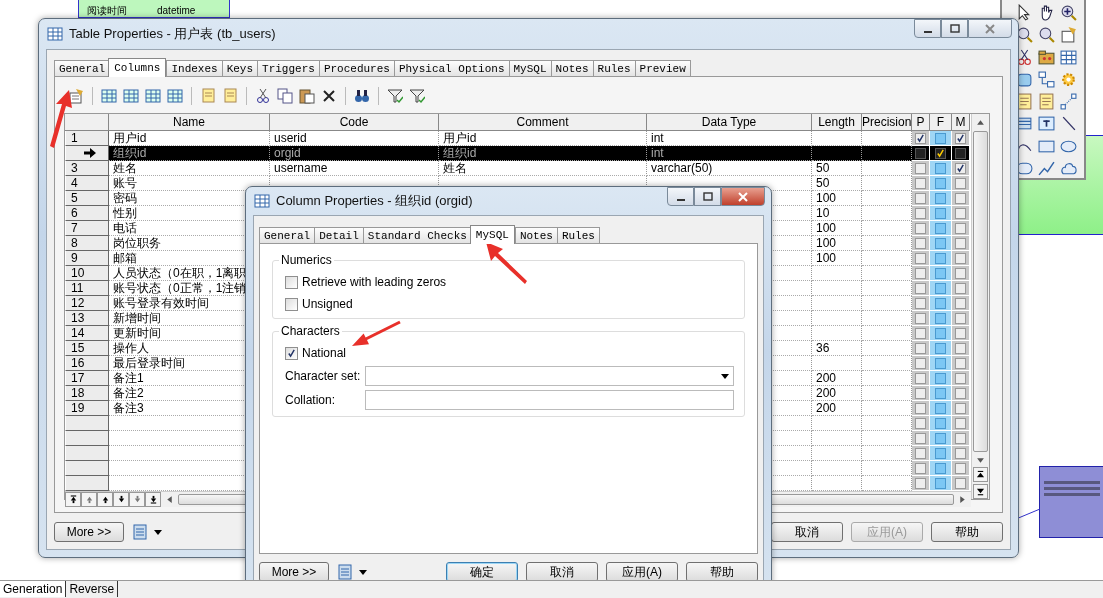 This screenshot has height=598, width=1103. Describe the element at coordinates (137, 67) in the screenshot. I see `tab: Columns` at that location.